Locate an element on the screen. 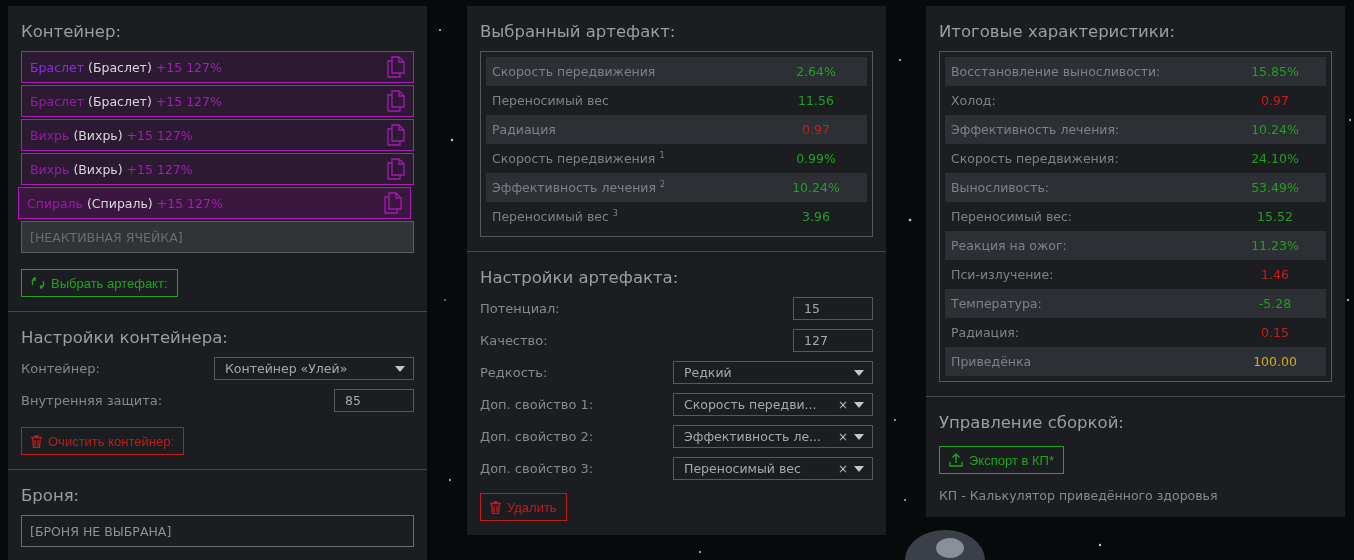  footnote: КП - Калькулятор приведённого здоровья is located at coordinates (1079, 495).